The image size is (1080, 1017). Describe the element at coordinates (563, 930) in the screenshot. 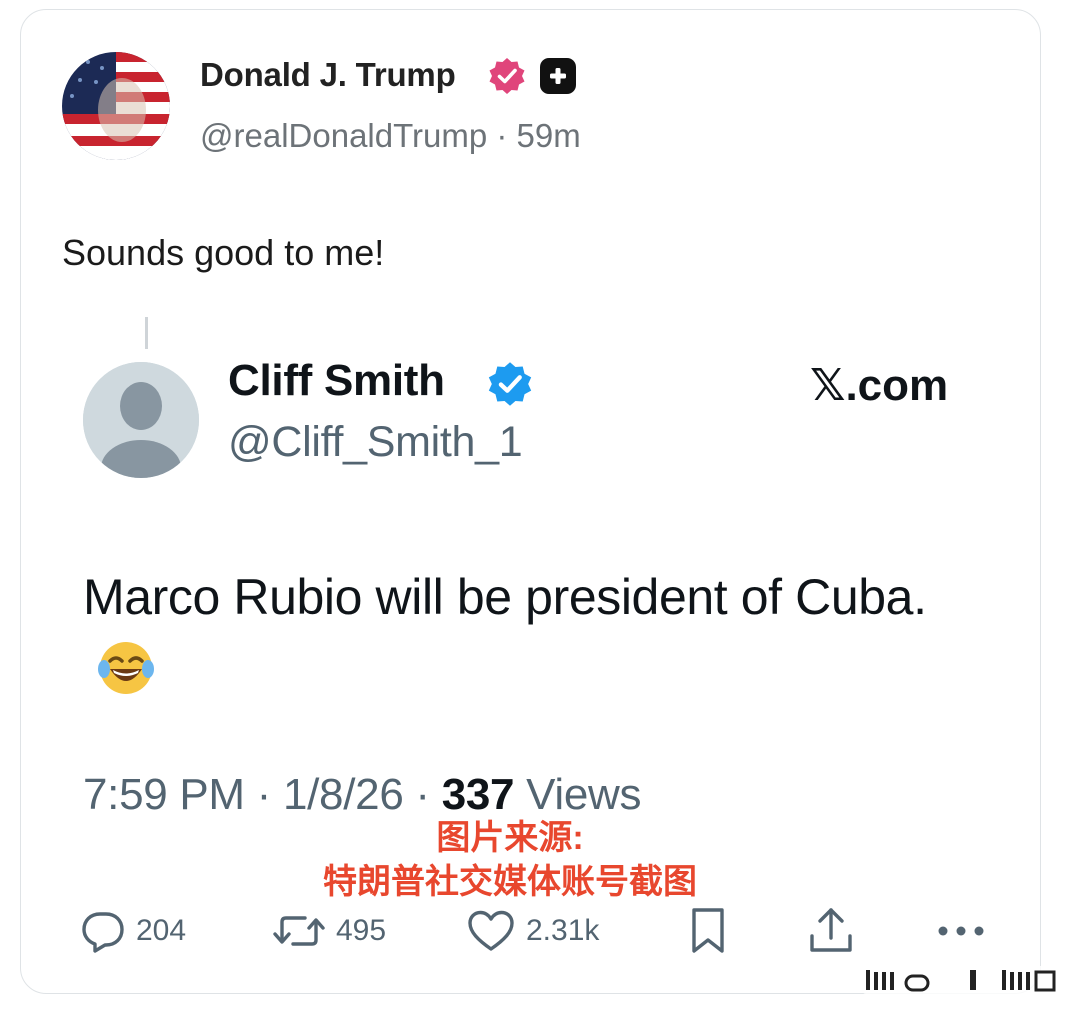

I see `like-count: 2.31k` at that location.